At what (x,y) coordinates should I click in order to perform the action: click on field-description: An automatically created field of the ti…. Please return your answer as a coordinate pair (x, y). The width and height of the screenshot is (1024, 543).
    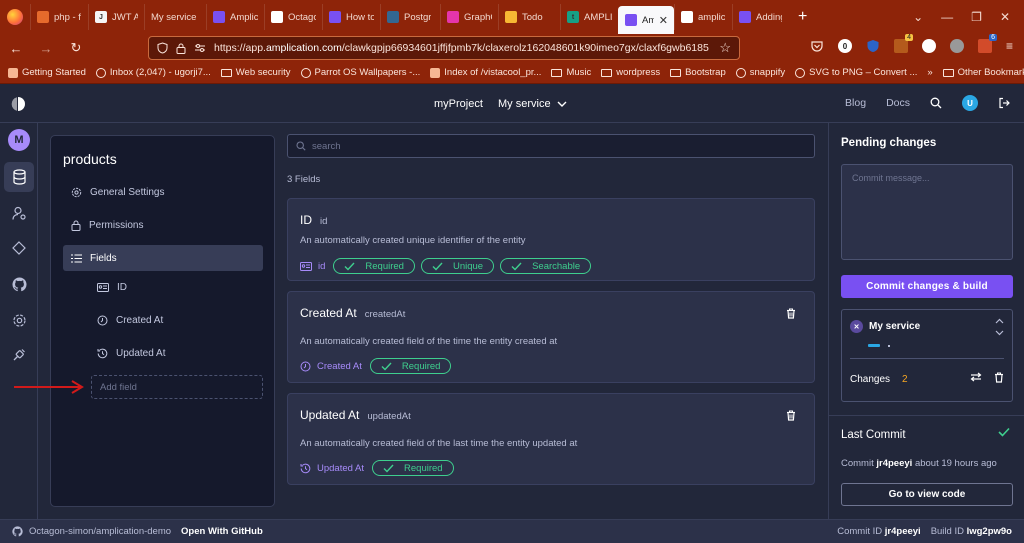
    Looking at the image, I should click on (429, 341).